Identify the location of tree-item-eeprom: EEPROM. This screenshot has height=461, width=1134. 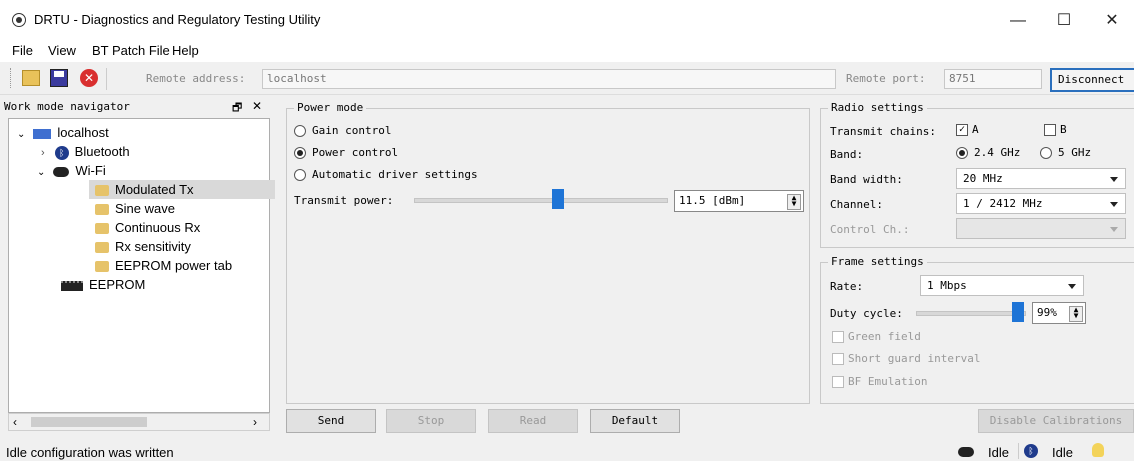
(103, 284).